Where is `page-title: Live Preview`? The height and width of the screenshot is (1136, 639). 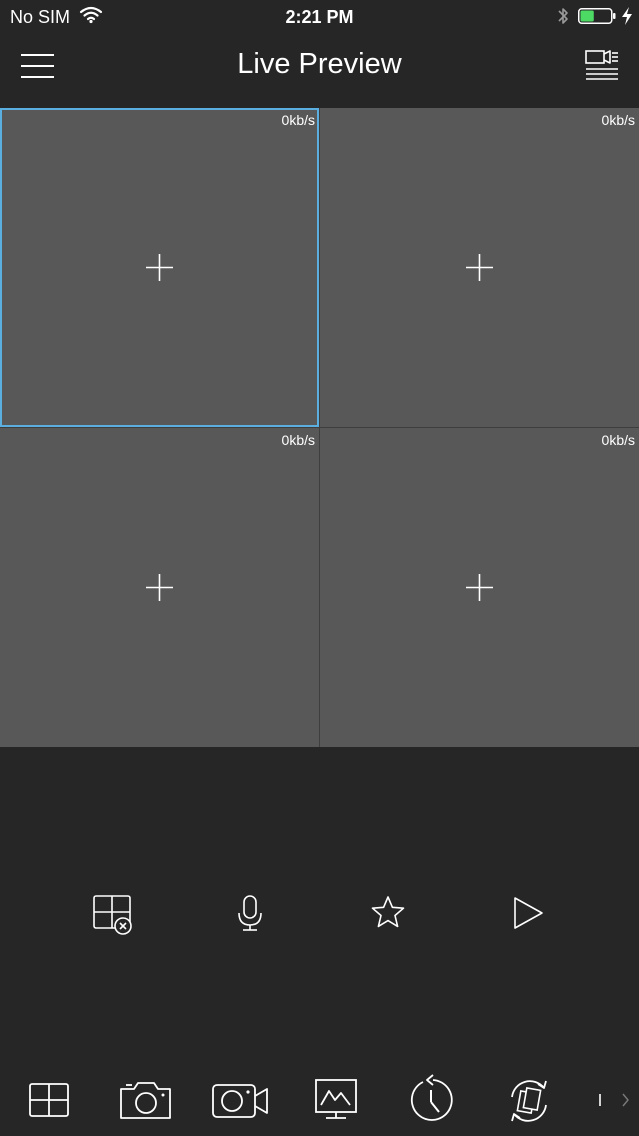
page-title: Live Preview is located at coordinates (319, 64).